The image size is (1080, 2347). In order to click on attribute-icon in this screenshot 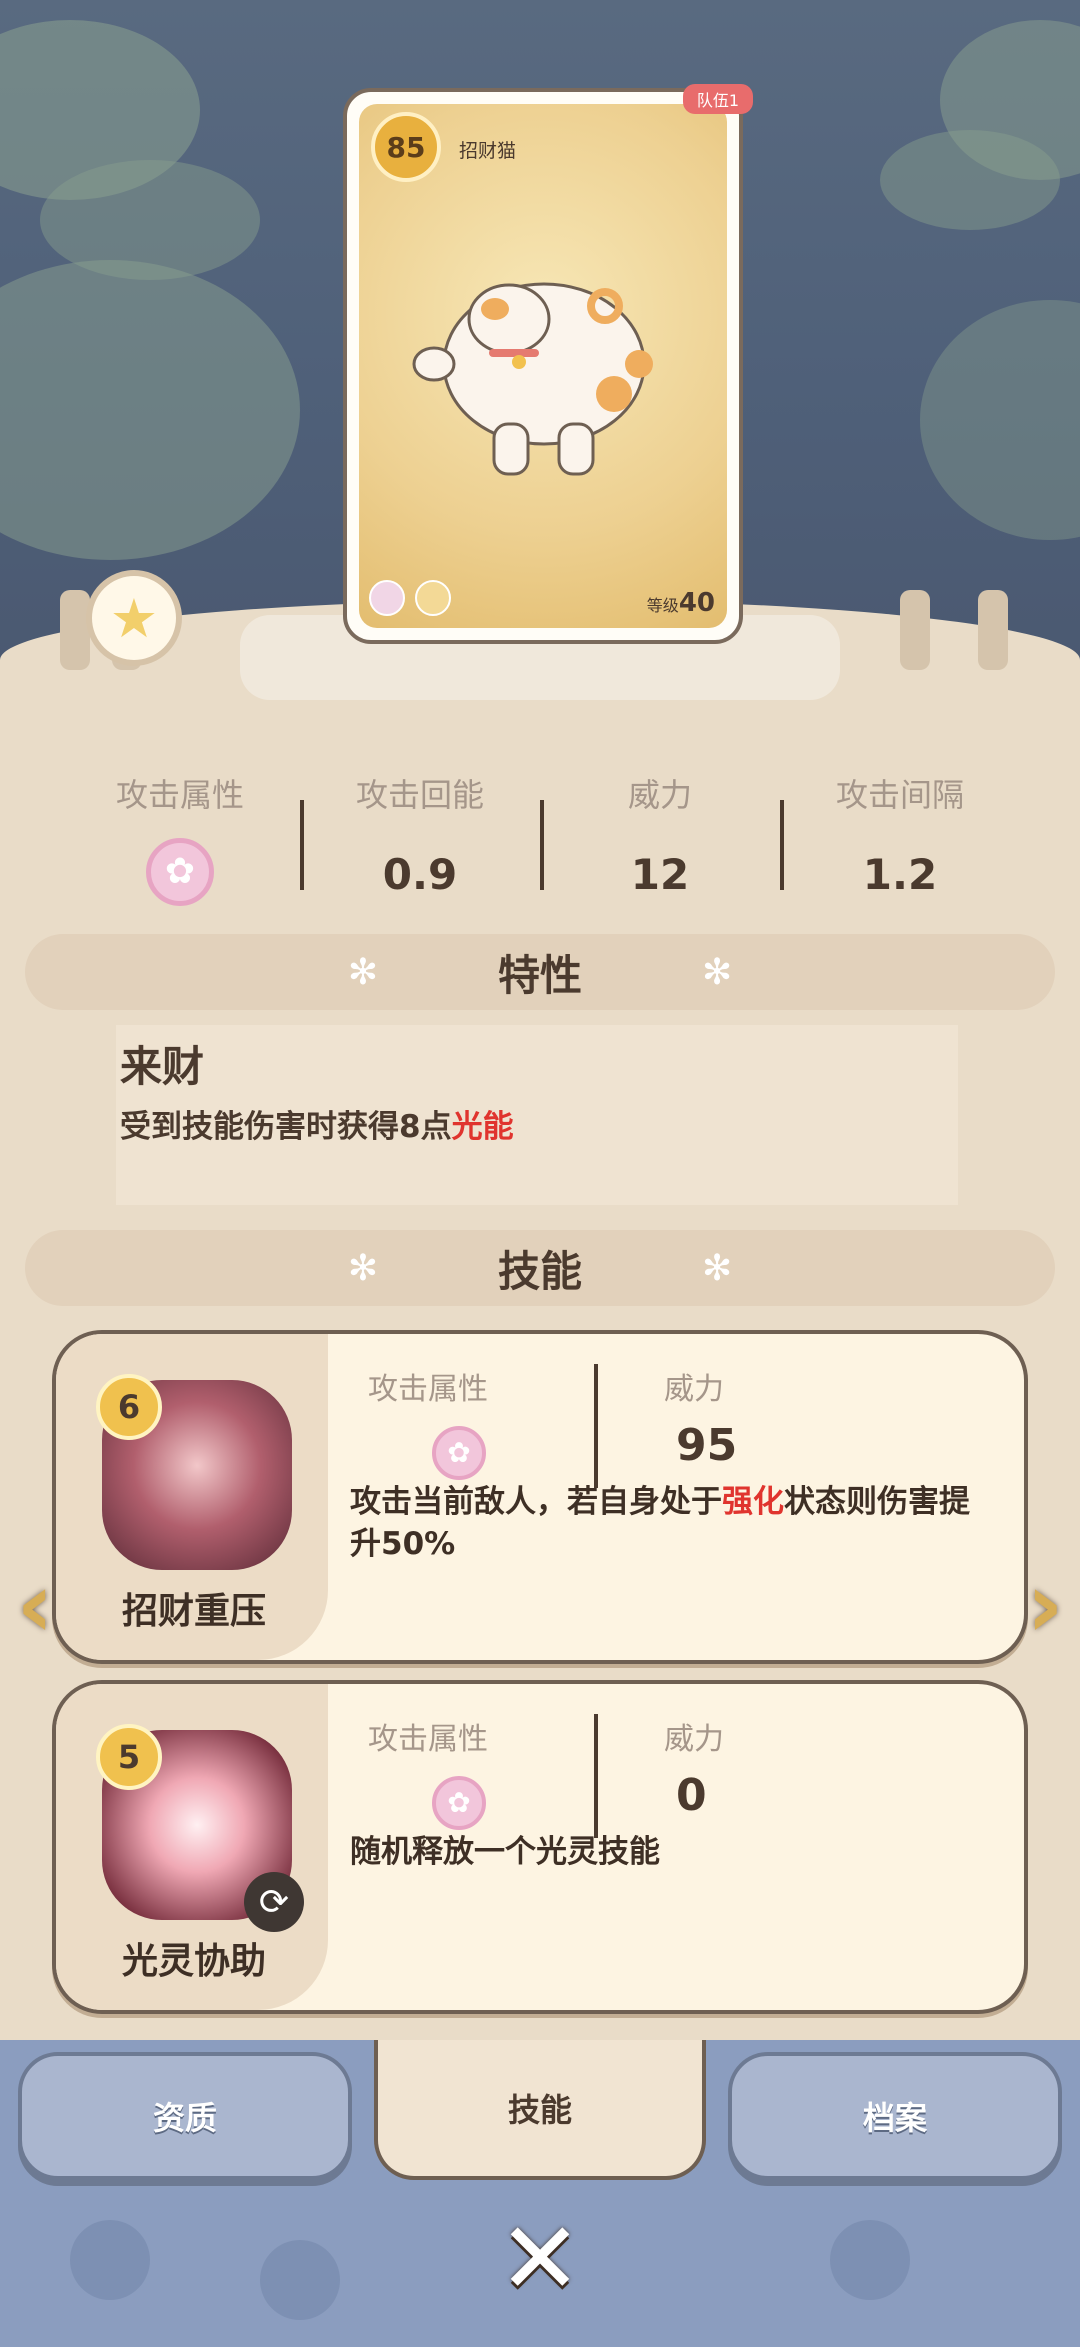, I will do `click(387, 598)`.